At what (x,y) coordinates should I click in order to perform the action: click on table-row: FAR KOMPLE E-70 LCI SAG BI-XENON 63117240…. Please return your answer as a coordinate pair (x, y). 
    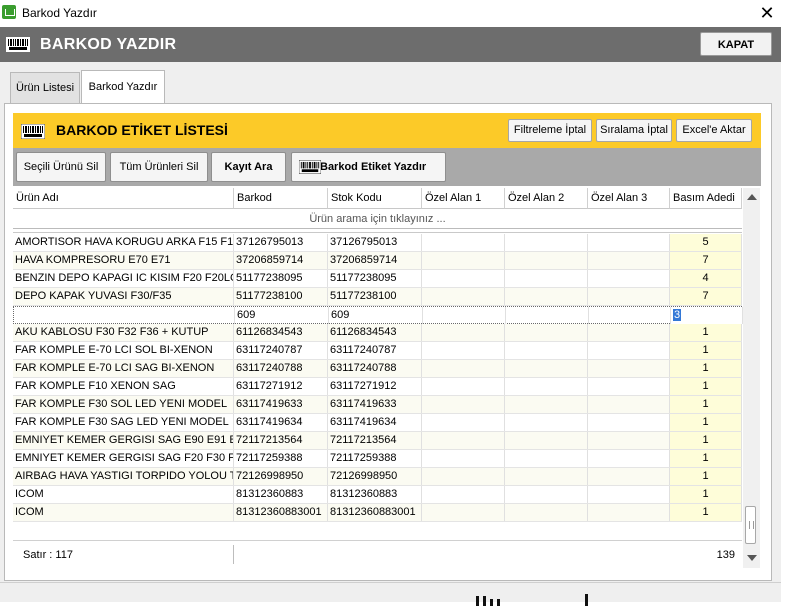
    Looking at the image, I should click on (377, 369).